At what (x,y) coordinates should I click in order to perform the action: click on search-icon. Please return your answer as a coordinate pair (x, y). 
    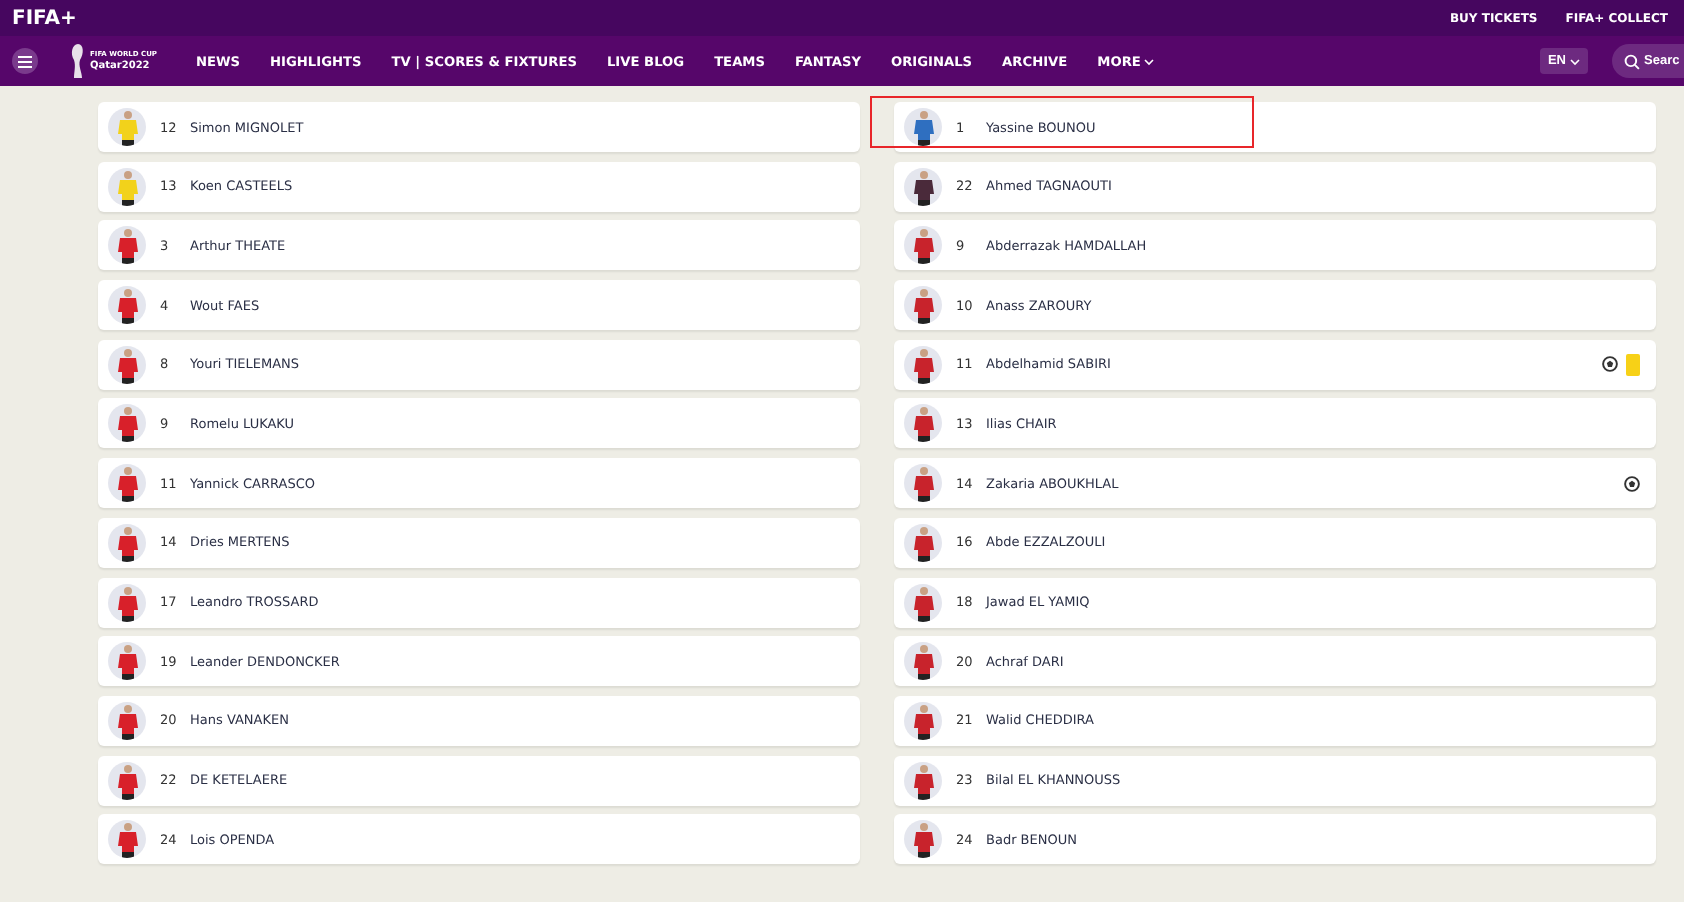
    Looking at the image, I should click on (1632, 61).